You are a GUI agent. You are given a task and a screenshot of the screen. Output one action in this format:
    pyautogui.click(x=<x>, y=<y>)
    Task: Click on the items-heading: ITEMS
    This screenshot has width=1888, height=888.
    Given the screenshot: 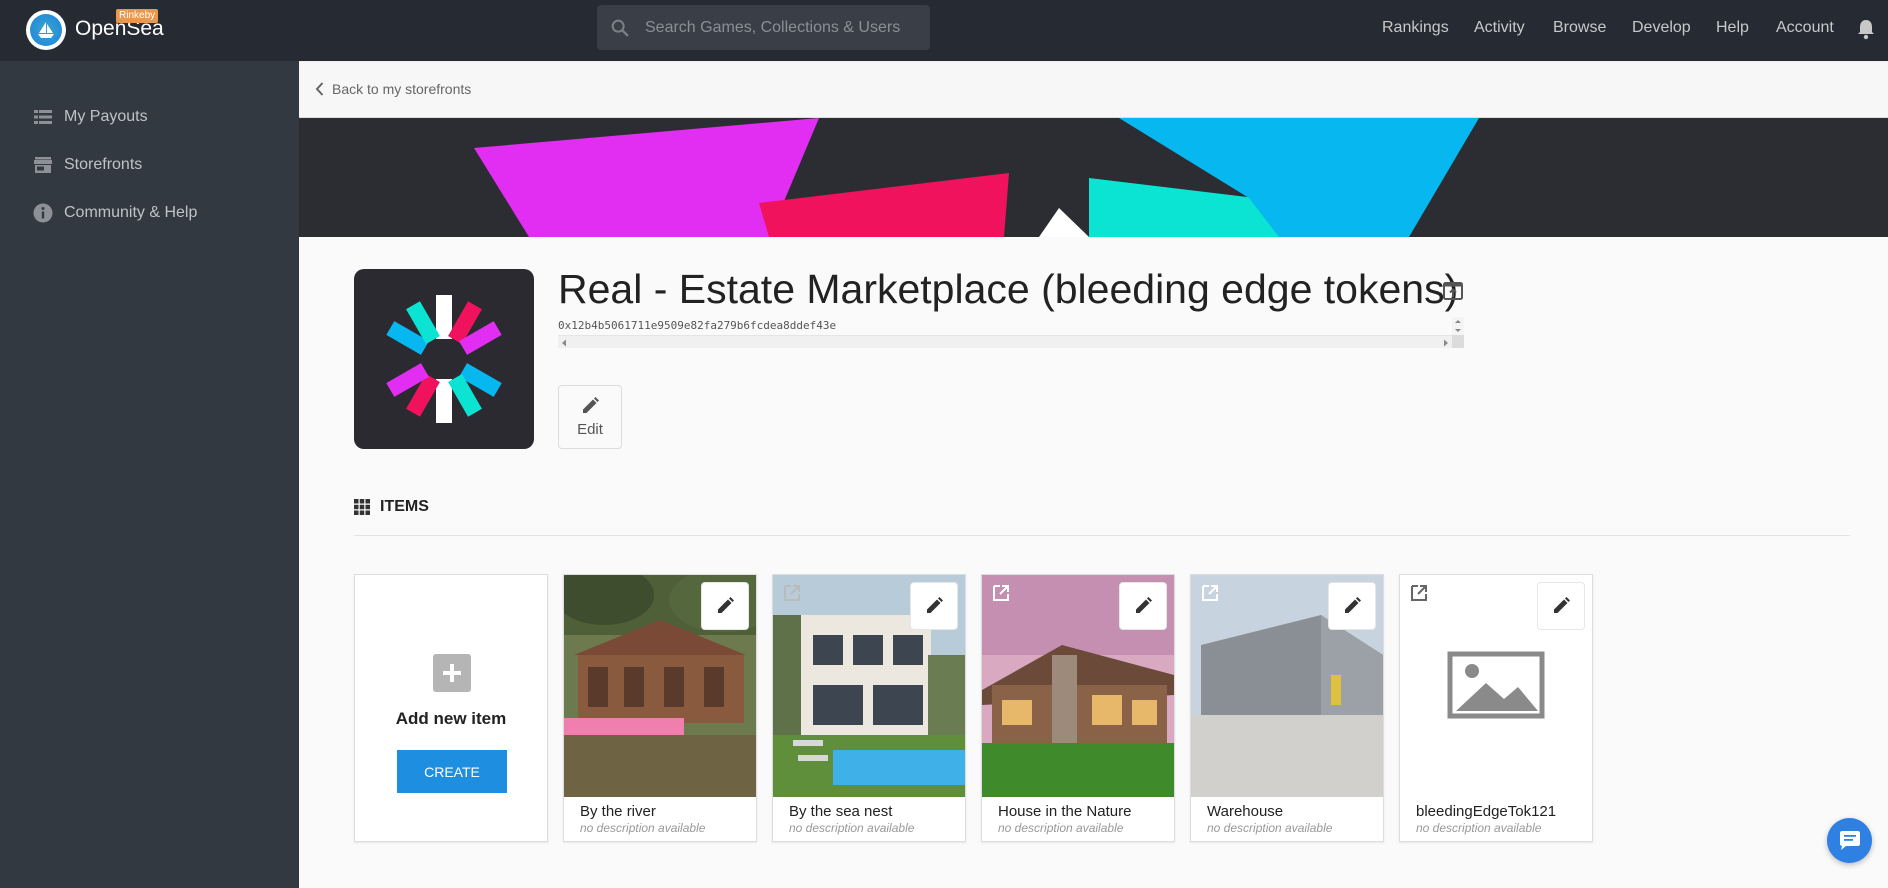 What is the action you would take?
    pyautogui.click(x=391, y=507)
    